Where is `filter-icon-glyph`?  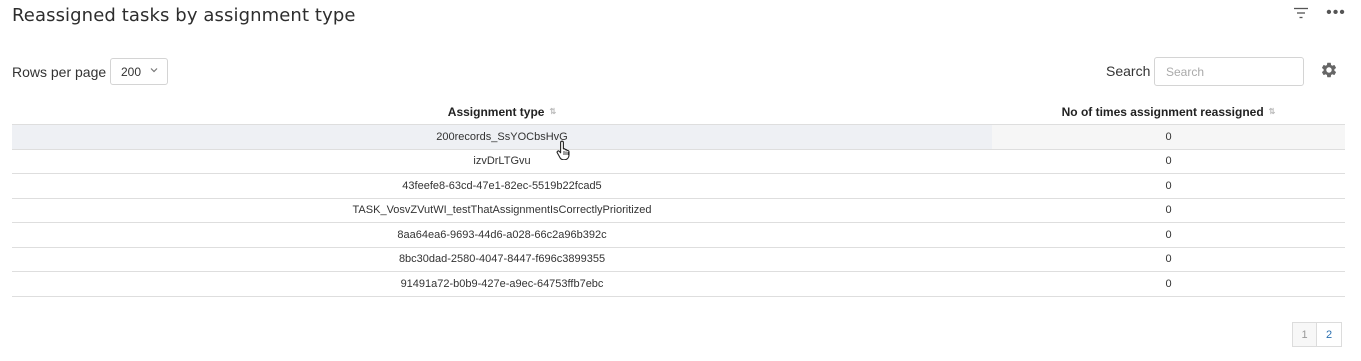 filter-icon-glyph is located at coordinates (1301, 13).